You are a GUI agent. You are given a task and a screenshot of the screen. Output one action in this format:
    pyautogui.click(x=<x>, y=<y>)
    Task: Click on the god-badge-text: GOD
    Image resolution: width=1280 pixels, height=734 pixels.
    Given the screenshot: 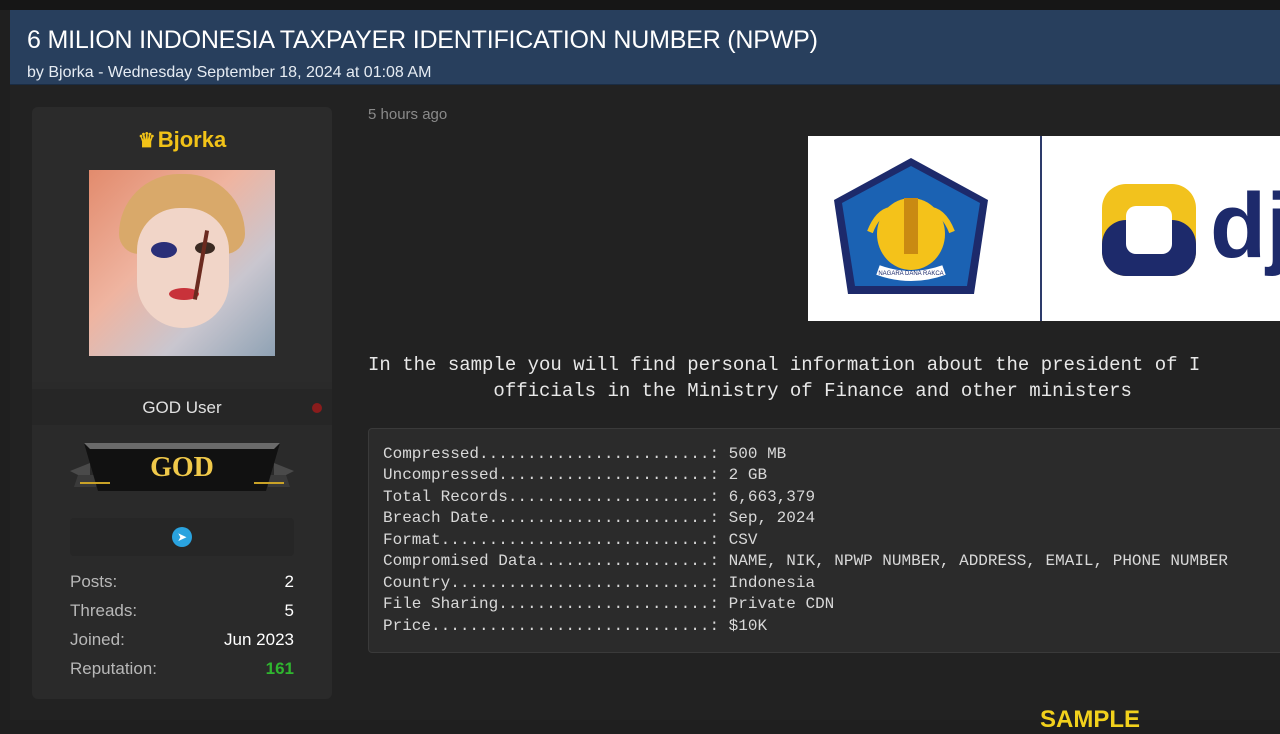 What is the action you would take?
    pyautogui.click(x=182, y=467)
    